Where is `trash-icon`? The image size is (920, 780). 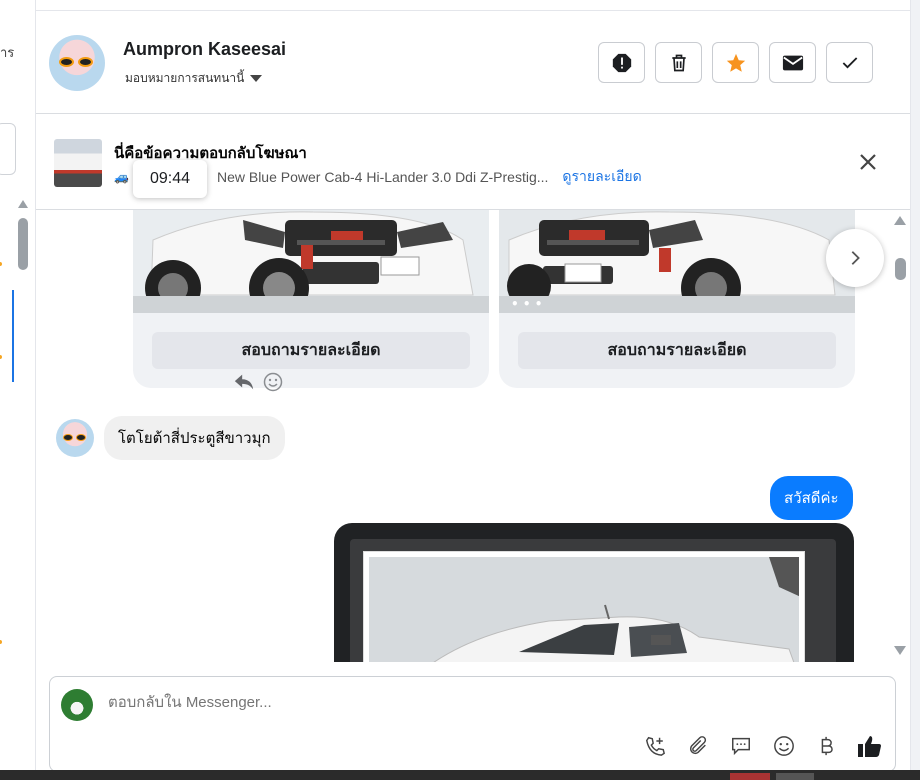
trash-icon is located at coordinates (678, 62).